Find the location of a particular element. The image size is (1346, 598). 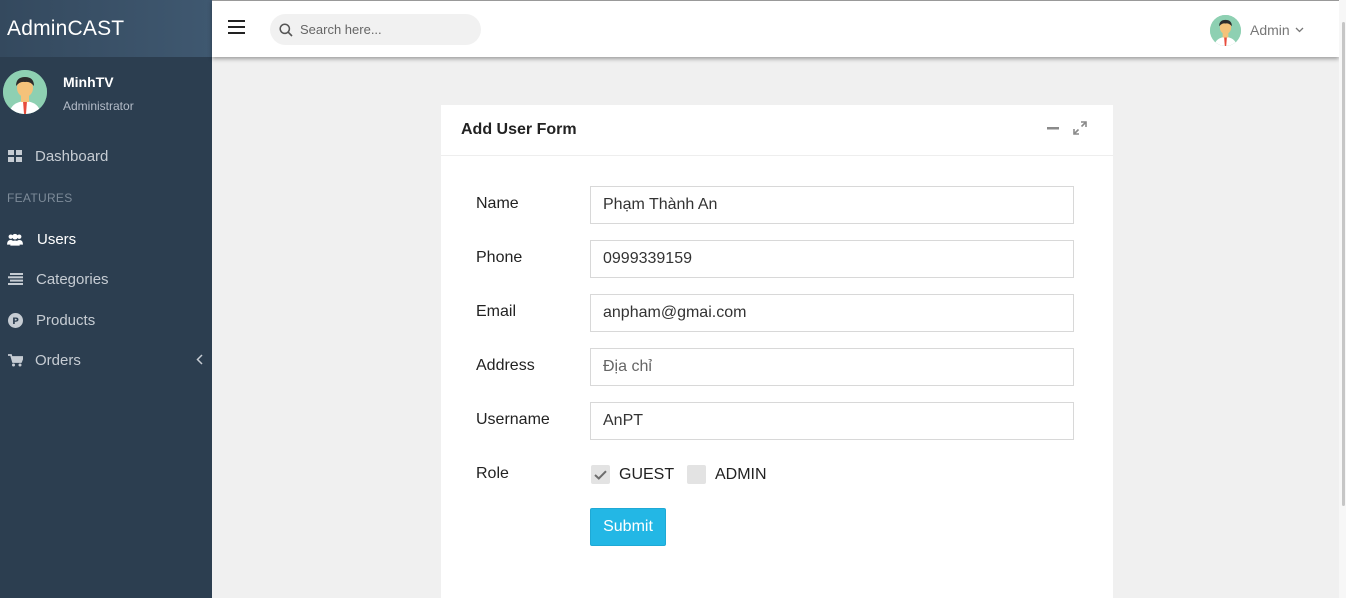

card-header: Add User Form is located at coordinates (777, 130).